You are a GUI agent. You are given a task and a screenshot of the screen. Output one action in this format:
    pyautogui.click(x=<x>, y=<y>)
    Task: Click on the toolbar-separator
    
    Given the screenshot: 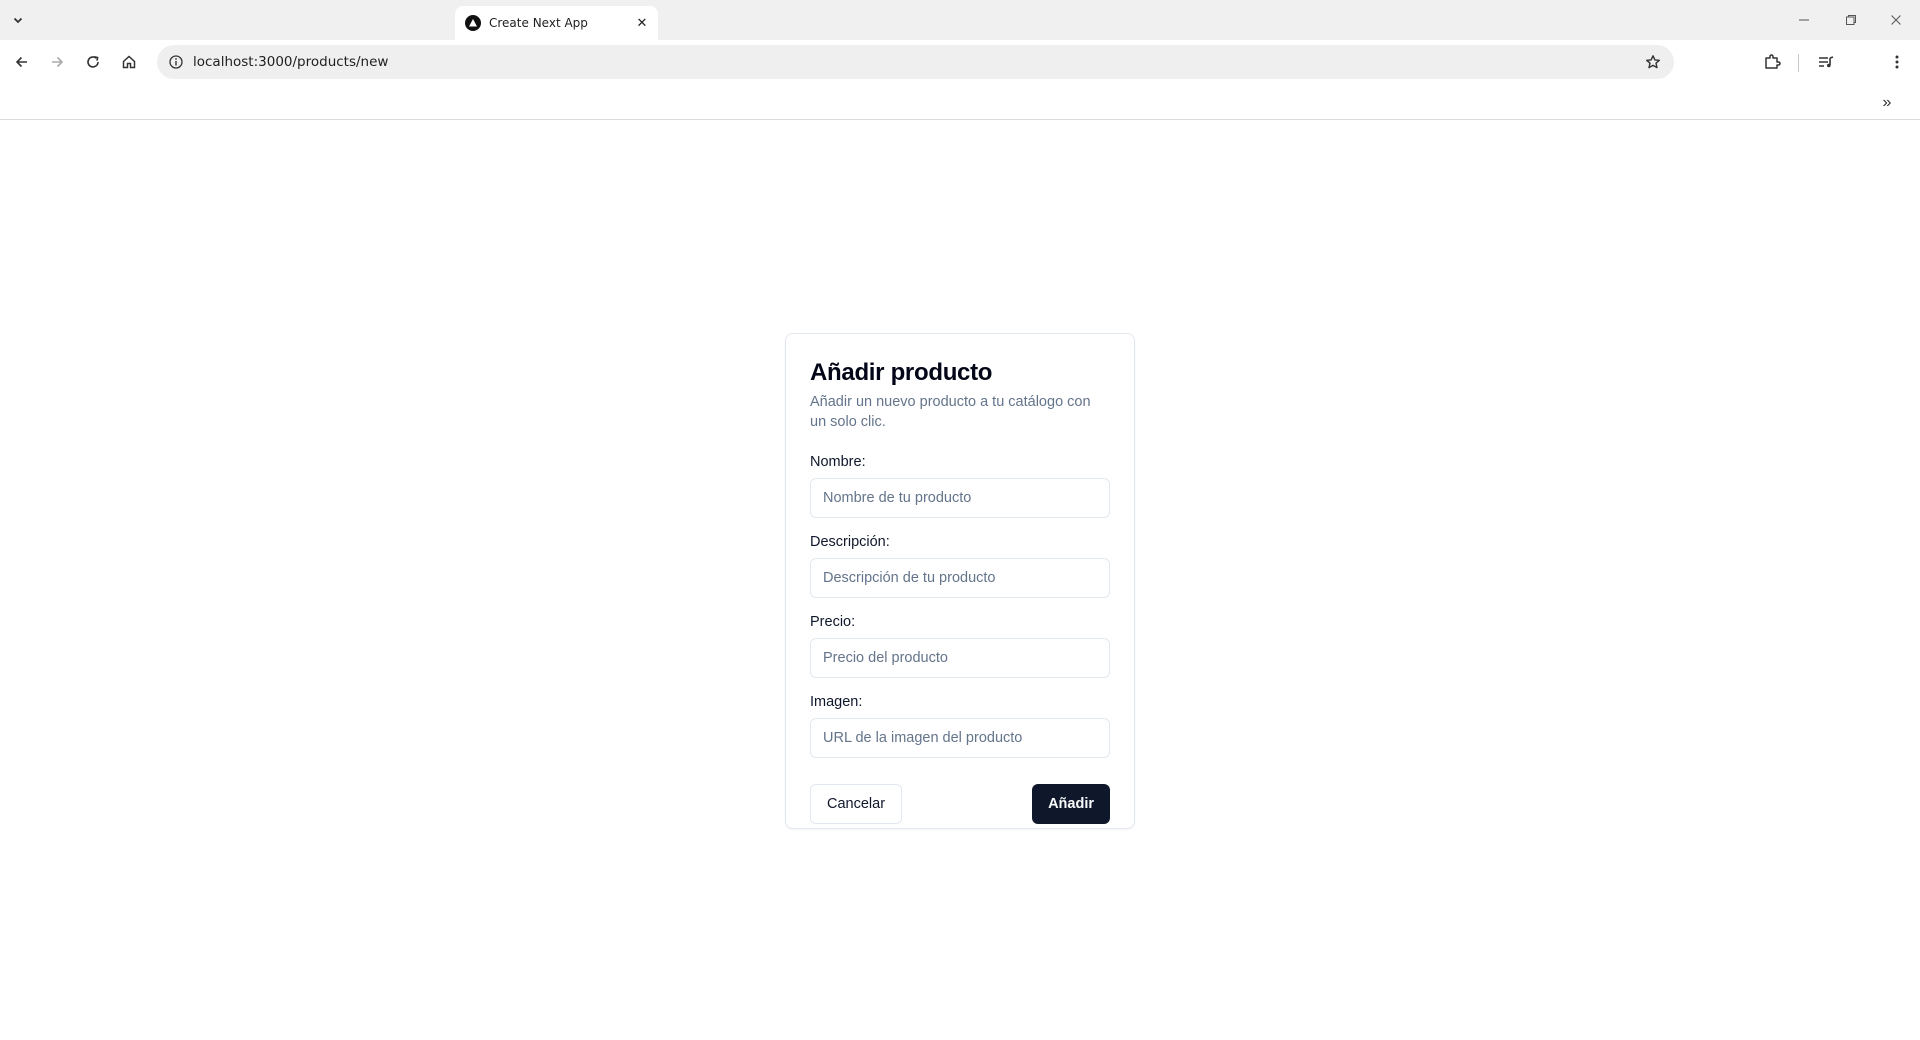 What is the action you would take?
    pyautogui.click(x=1798, y=63)
    